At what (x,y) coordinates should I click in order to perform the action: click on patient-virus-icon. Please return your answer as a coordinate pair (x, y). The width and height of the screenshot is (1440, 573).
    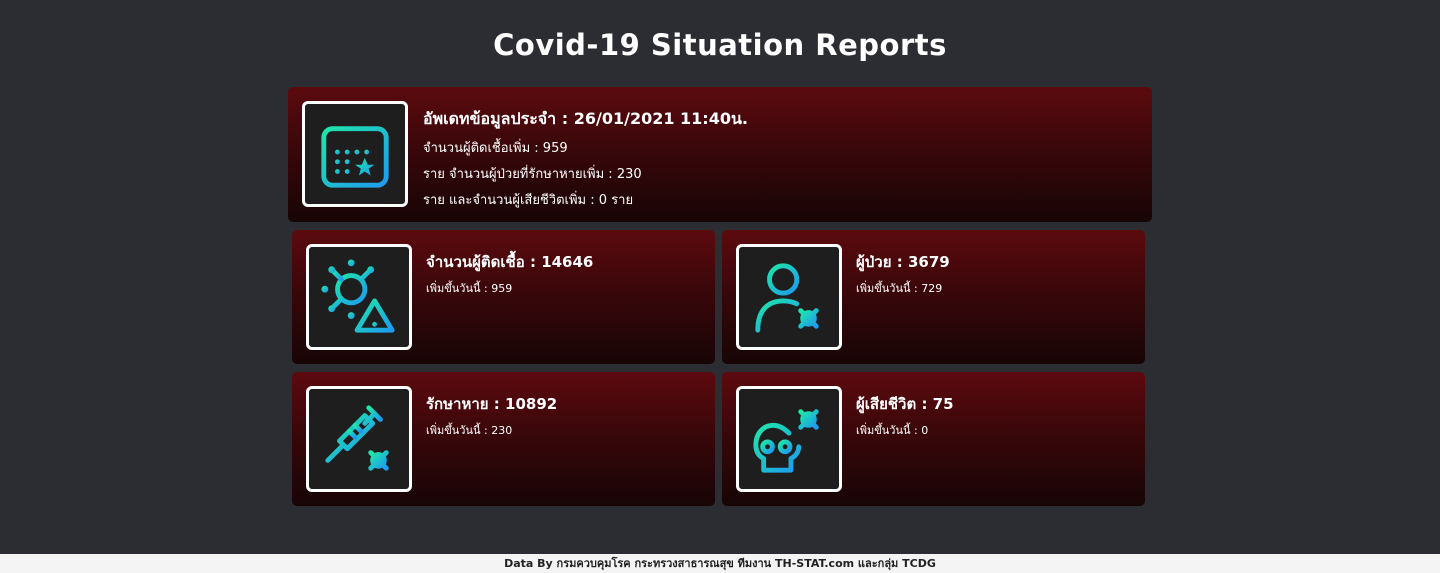
    Looking at the image, I should click on (789, 298).